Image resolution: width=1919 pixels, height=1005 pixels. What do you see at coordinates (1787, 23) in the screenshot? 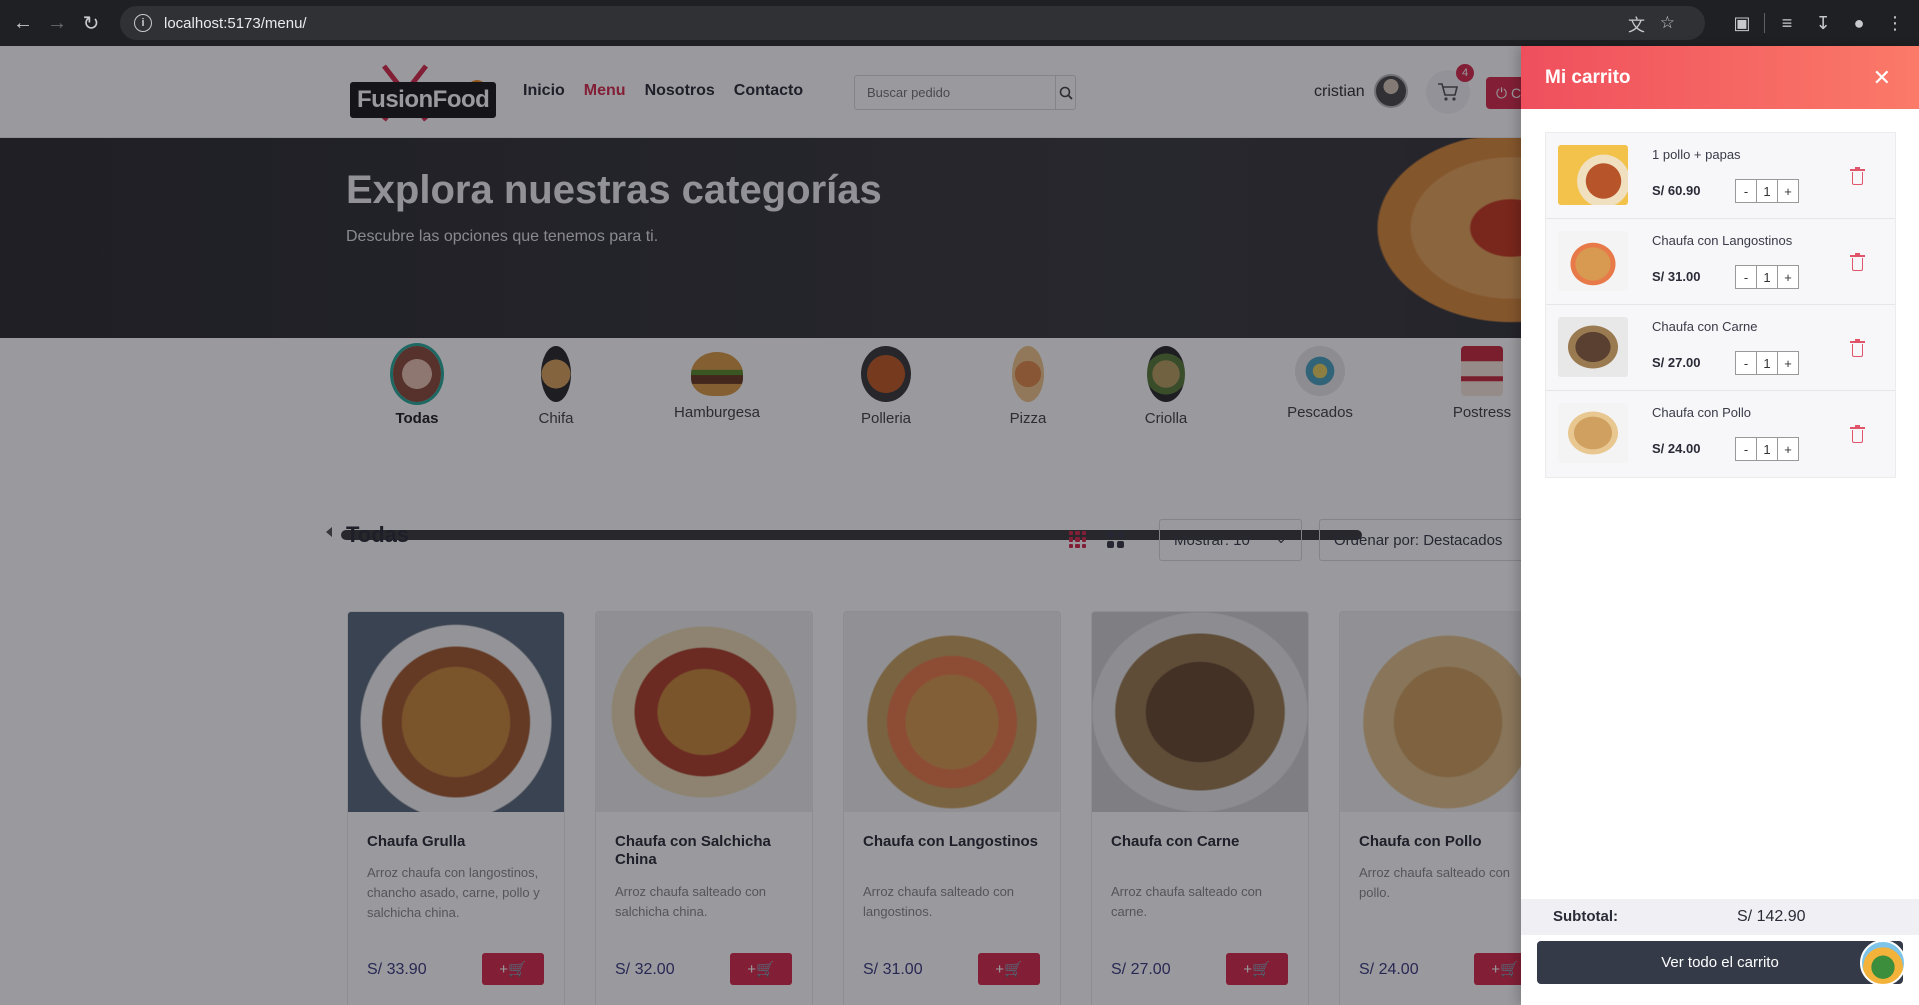
I see `media-controls-icon: ≡` at bounding box center [1787, 23].